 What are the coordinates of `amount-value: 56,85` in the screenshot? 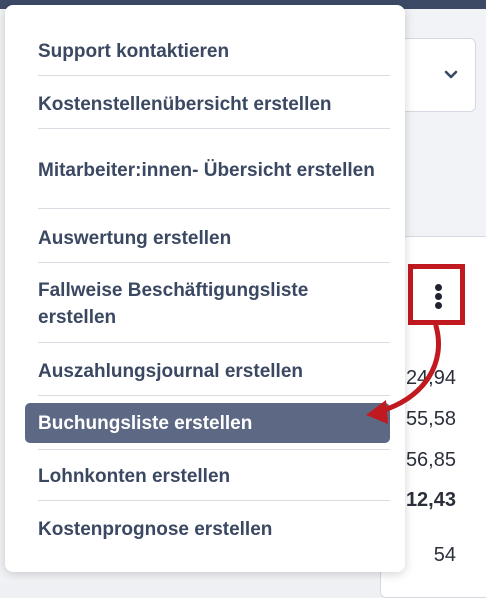 It's located at (430, 460).